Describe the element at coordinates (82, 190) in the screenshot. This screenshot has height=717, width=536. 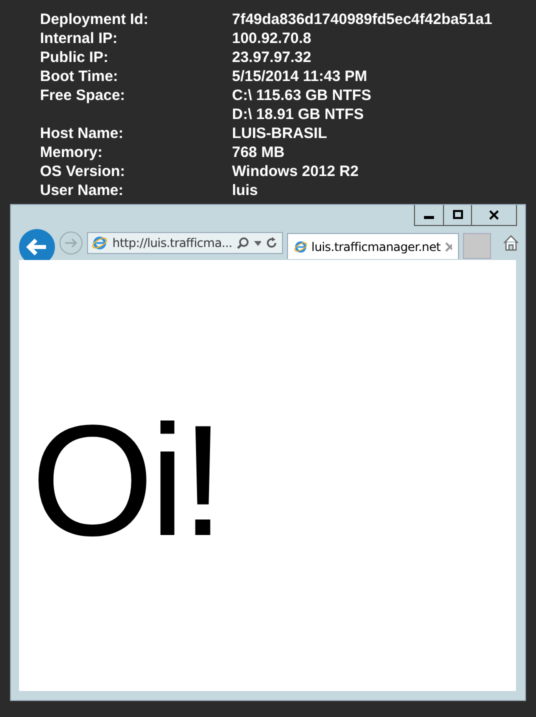
I see `info-label: User Name:` at that location.